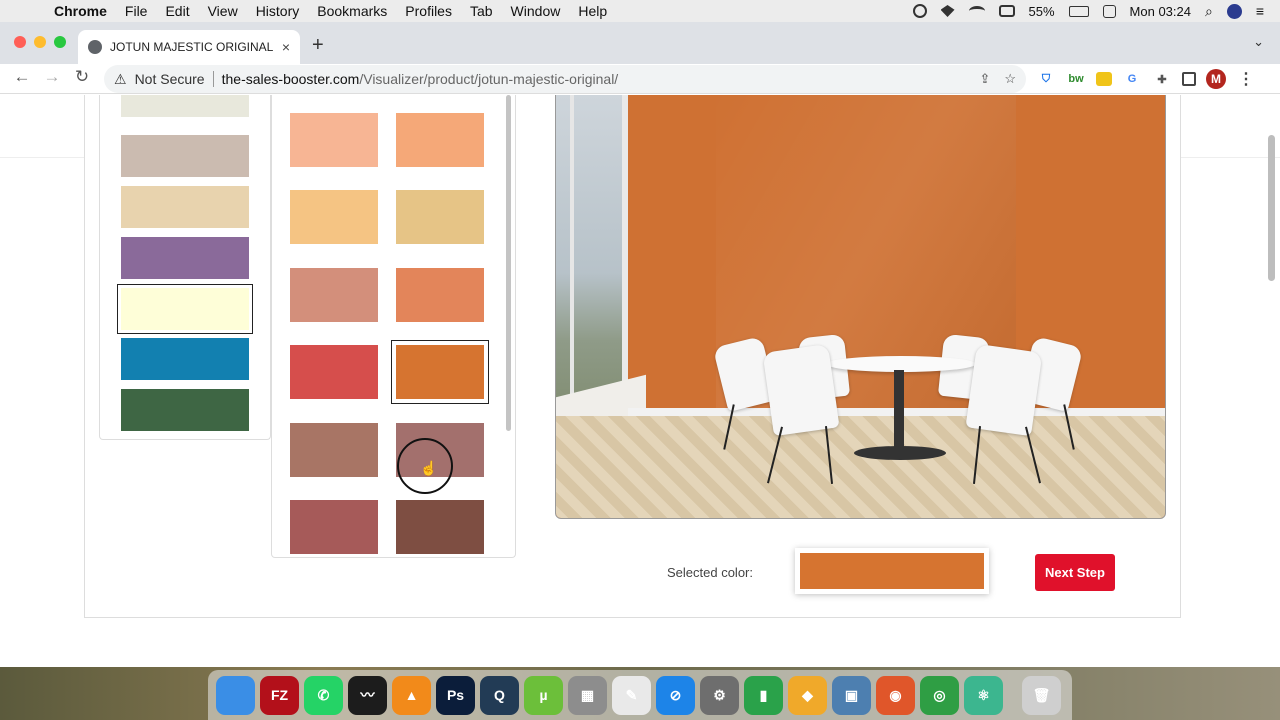 The width and height of the screenshot is (1280, 720). Describe the element at coordinates (1004, 390) in the screenshot. I see `dining-chair` at that location.